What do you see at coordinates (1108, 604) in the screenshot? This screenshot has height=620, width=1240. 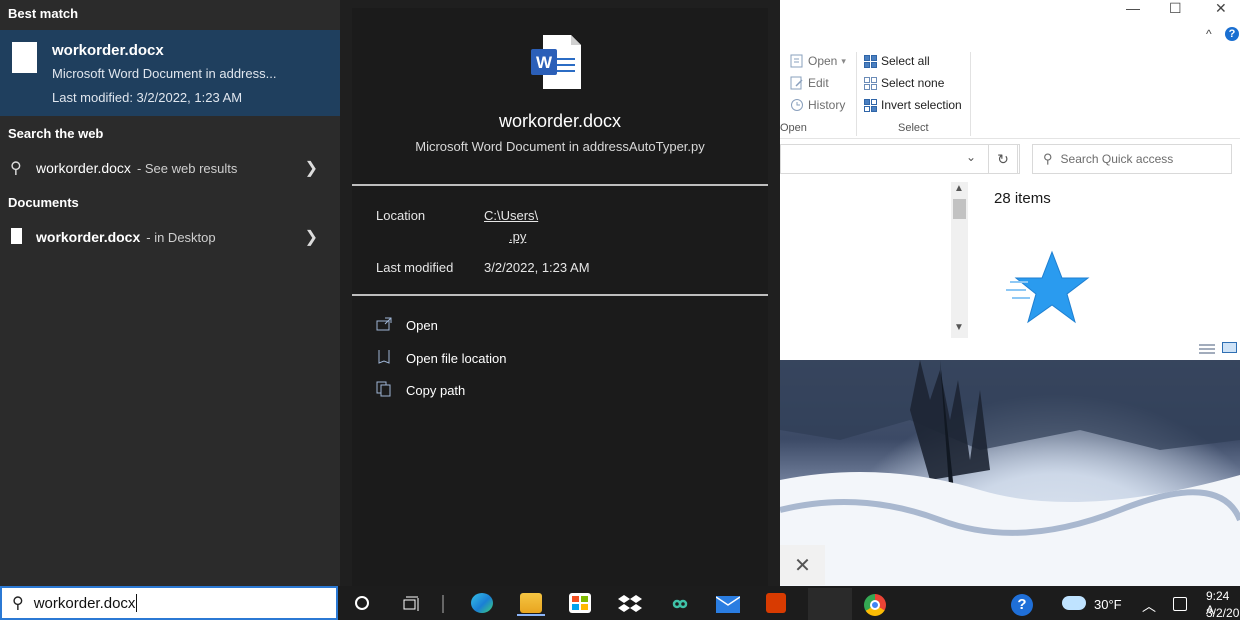 I see `weather-temperature: 30°F` at bounding box center [1108, 604].